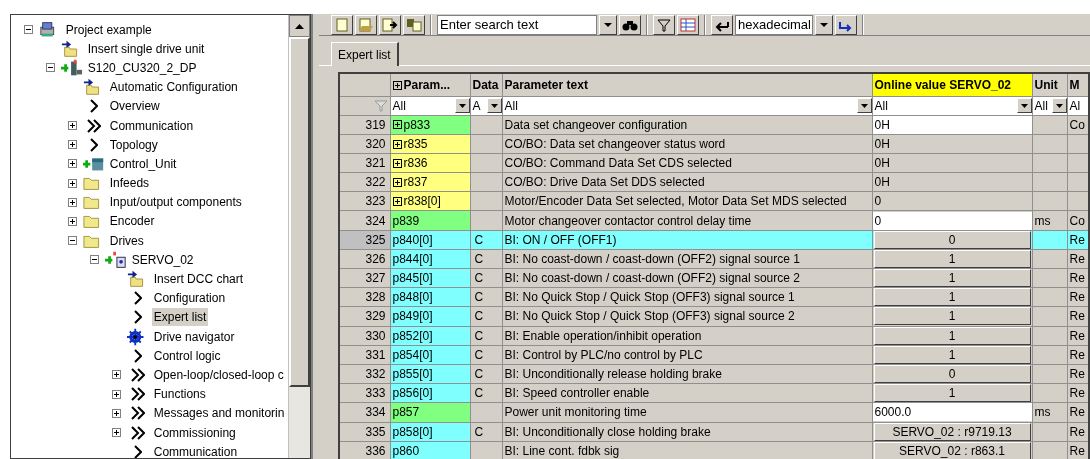 Image resolution: width=1090 pixels, height=459 pixels. Describe the element at coordinates (365, 54) in the screenshot. I see `tab: Expert list` at that location.